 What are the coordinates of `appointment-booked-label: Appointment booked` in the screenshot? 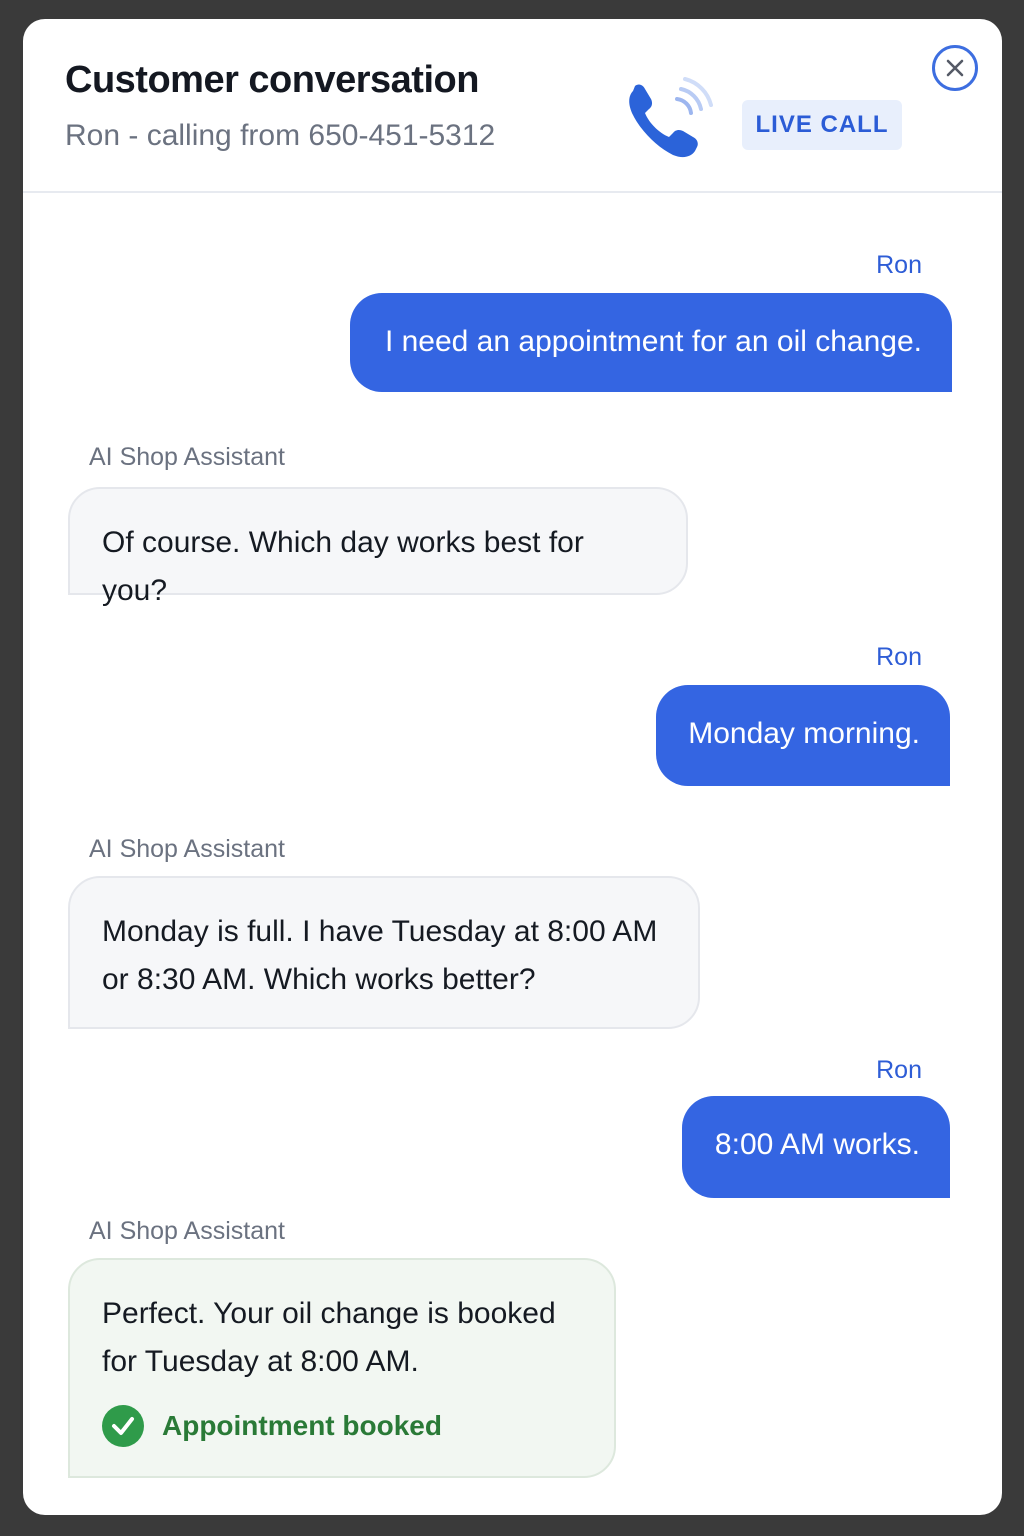 It's located at (302, 1425).